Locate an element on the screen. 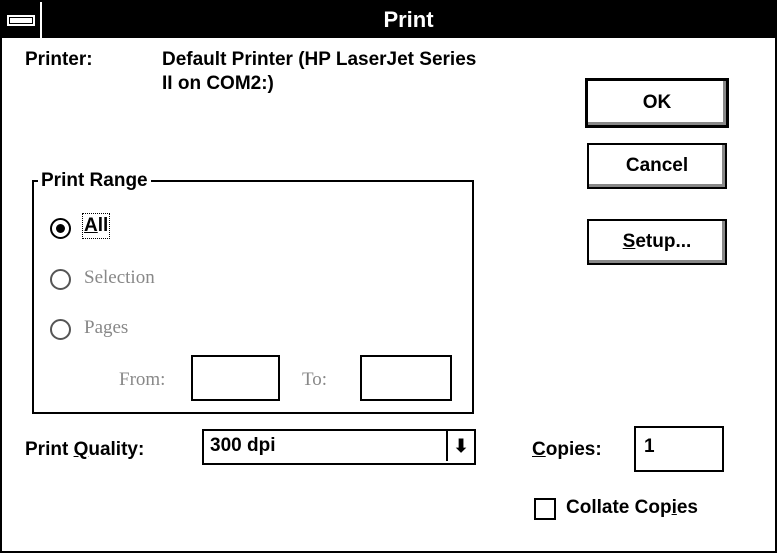 The image size is (777, 553). copies-input: 1 is located at coordinates (679, 449).